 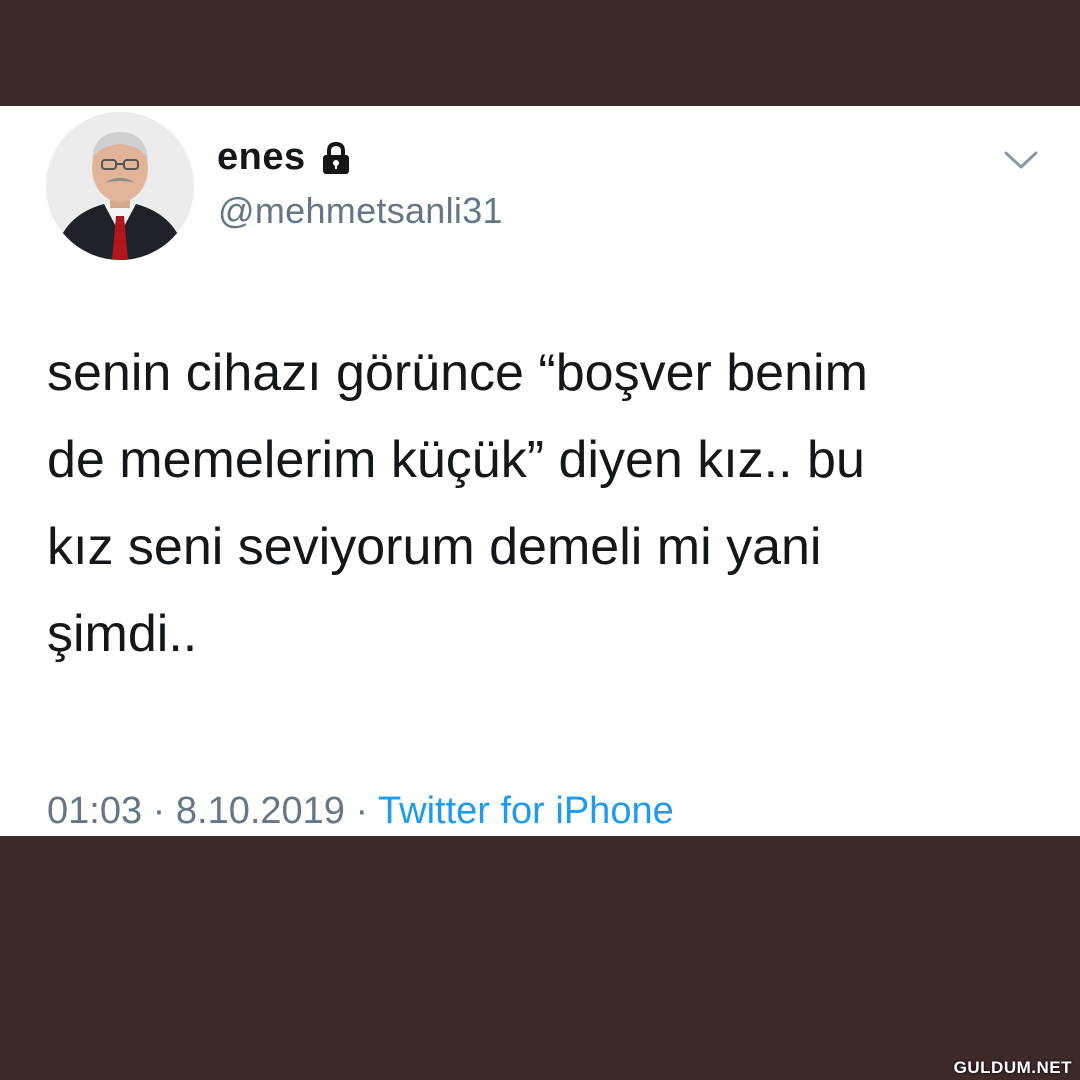 I want to click on watermark: GULDUM.NET, so click(x=1012, y=1067).